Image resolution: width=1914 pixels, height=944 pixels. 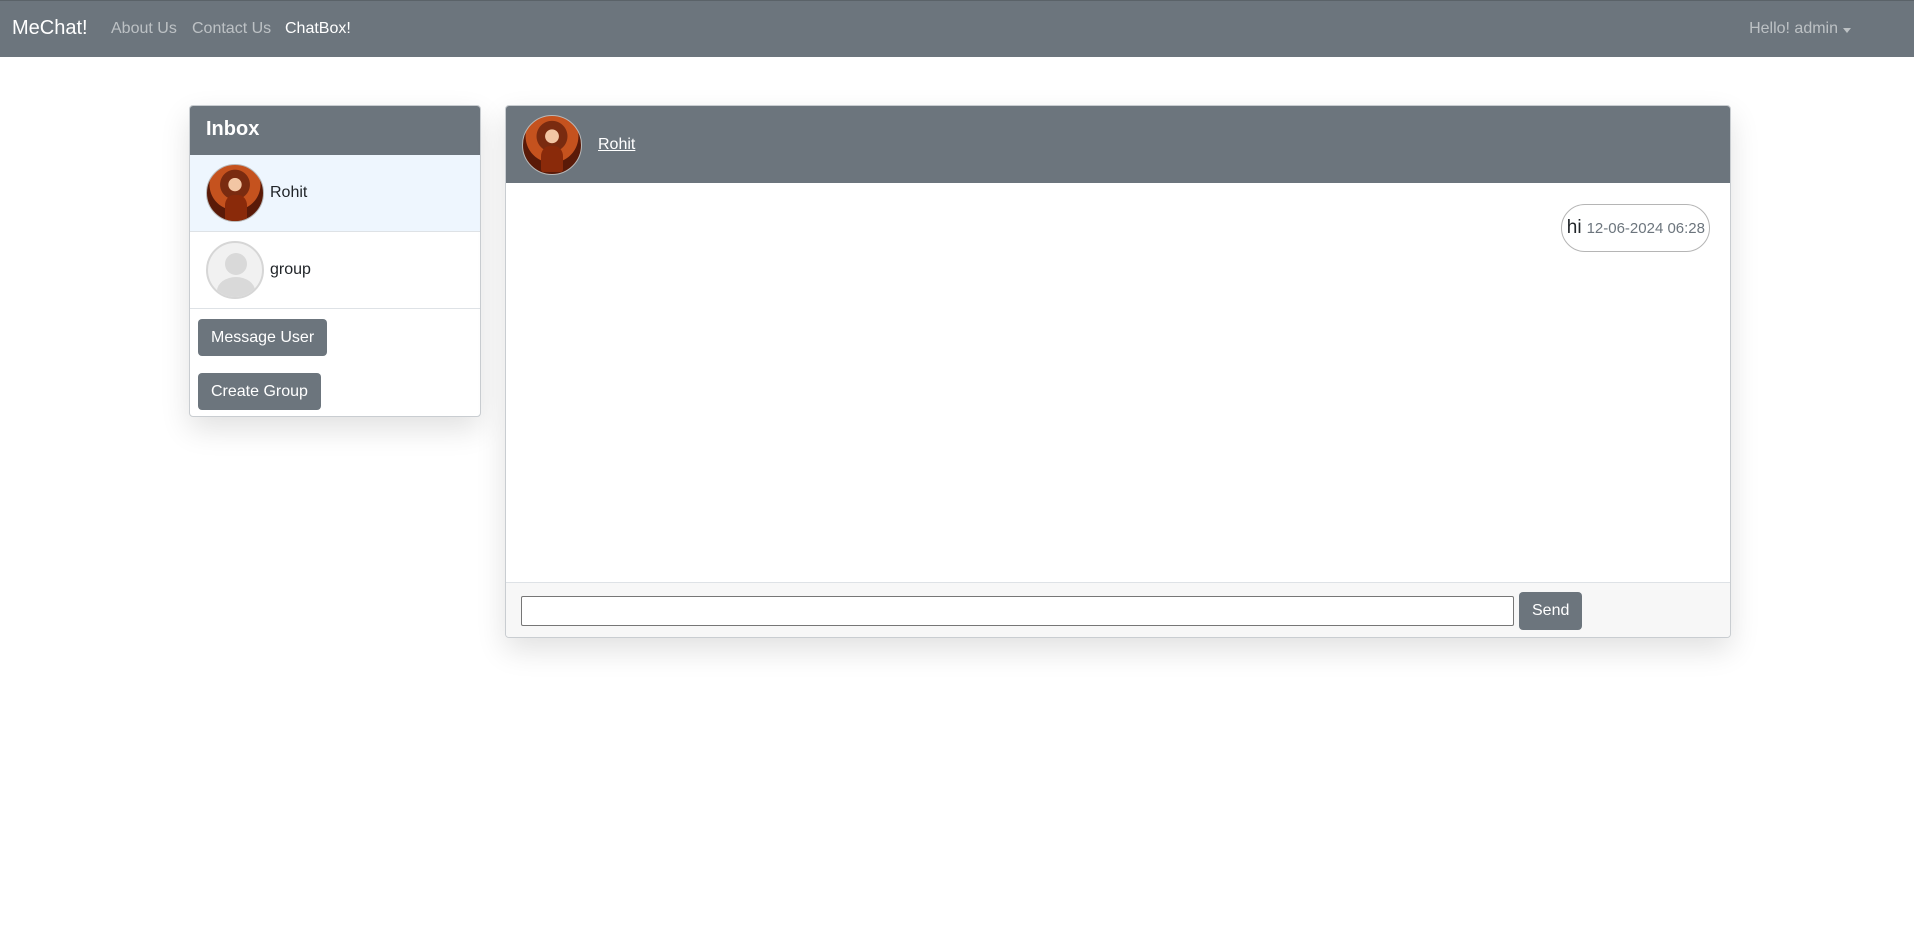 I want to click on message-input, so click(x=1017, y=610).